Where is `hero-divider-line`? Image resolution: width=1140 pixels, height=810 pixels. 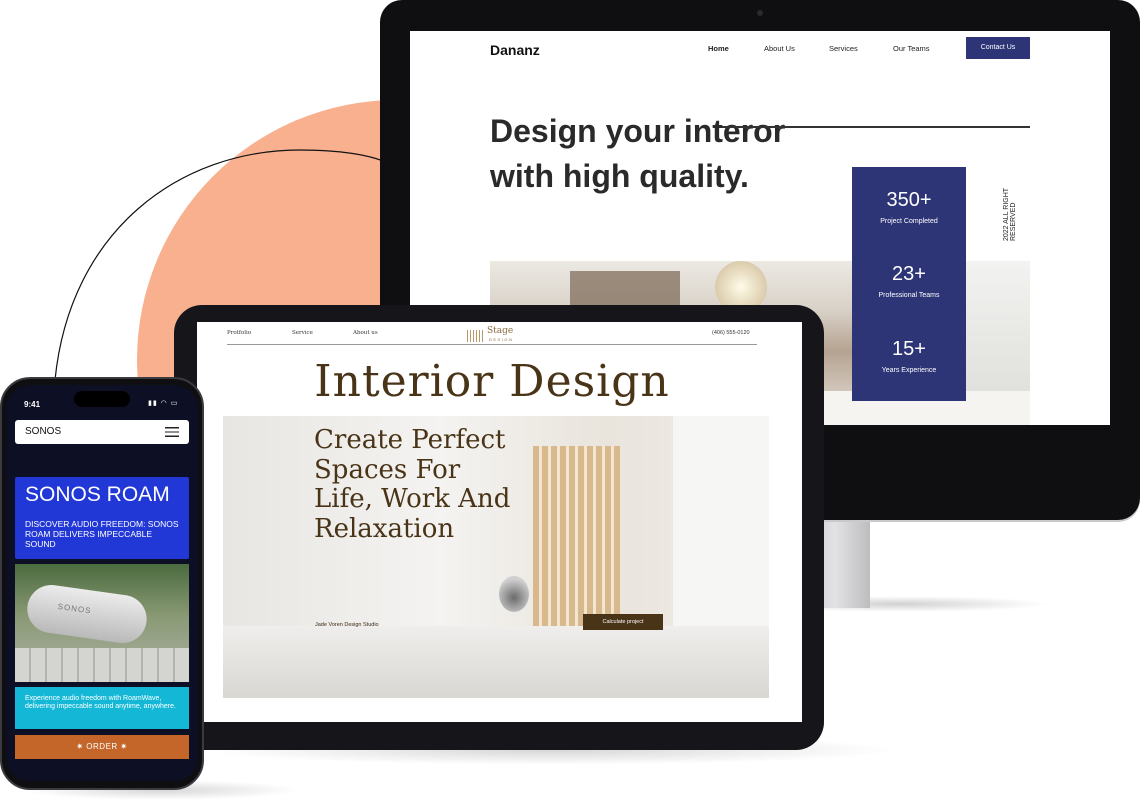 hero-divider-line is located at coordinates (876, 127).